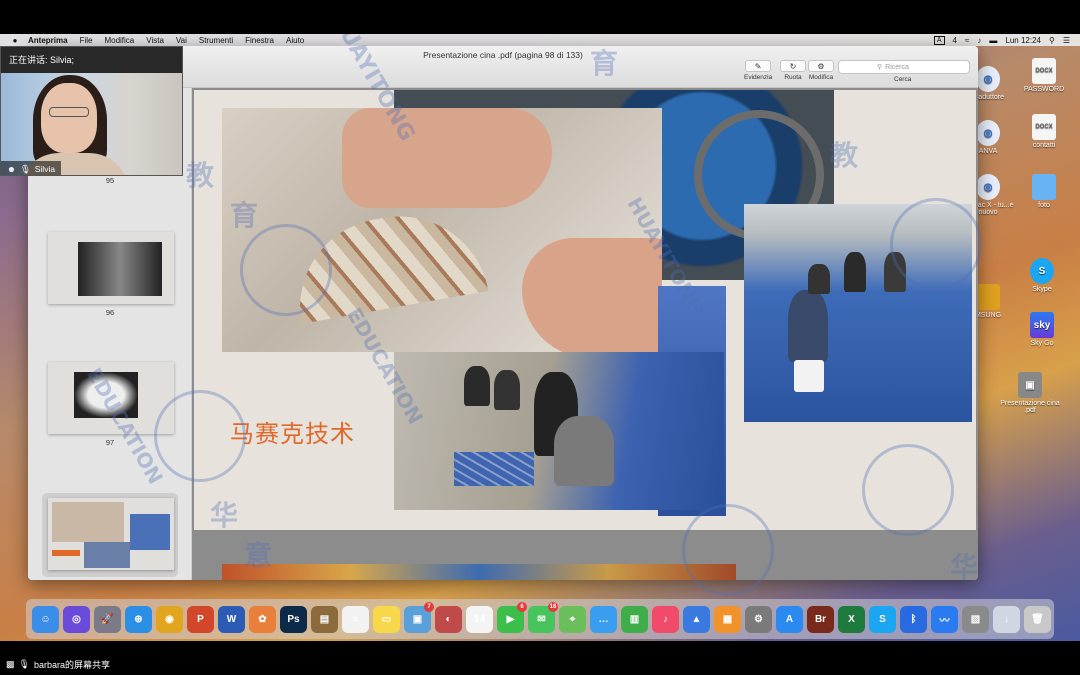  I want to click on dock-powerpoint-icon: P, so click(200, 619).